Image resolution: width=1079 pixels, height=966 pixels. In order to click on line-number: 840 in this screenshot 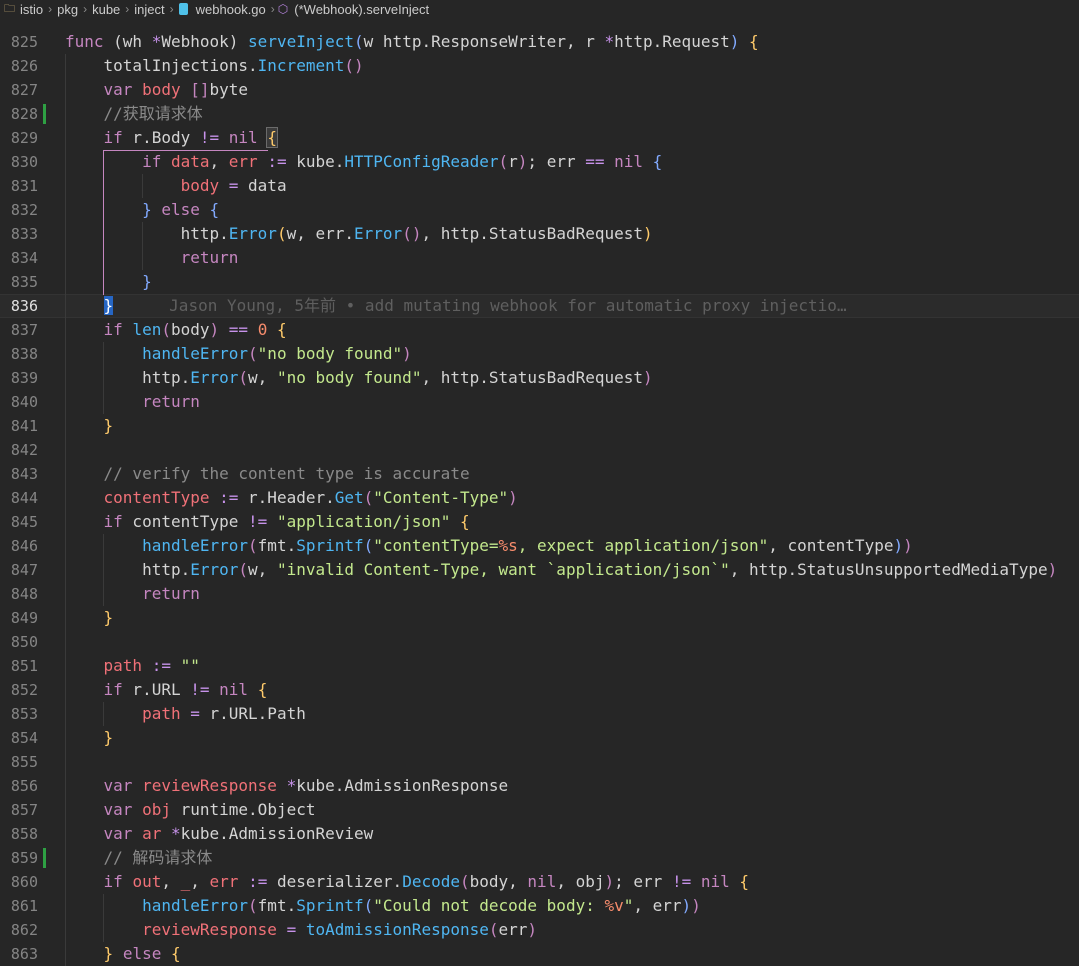, I will do `click(19, 402)`.